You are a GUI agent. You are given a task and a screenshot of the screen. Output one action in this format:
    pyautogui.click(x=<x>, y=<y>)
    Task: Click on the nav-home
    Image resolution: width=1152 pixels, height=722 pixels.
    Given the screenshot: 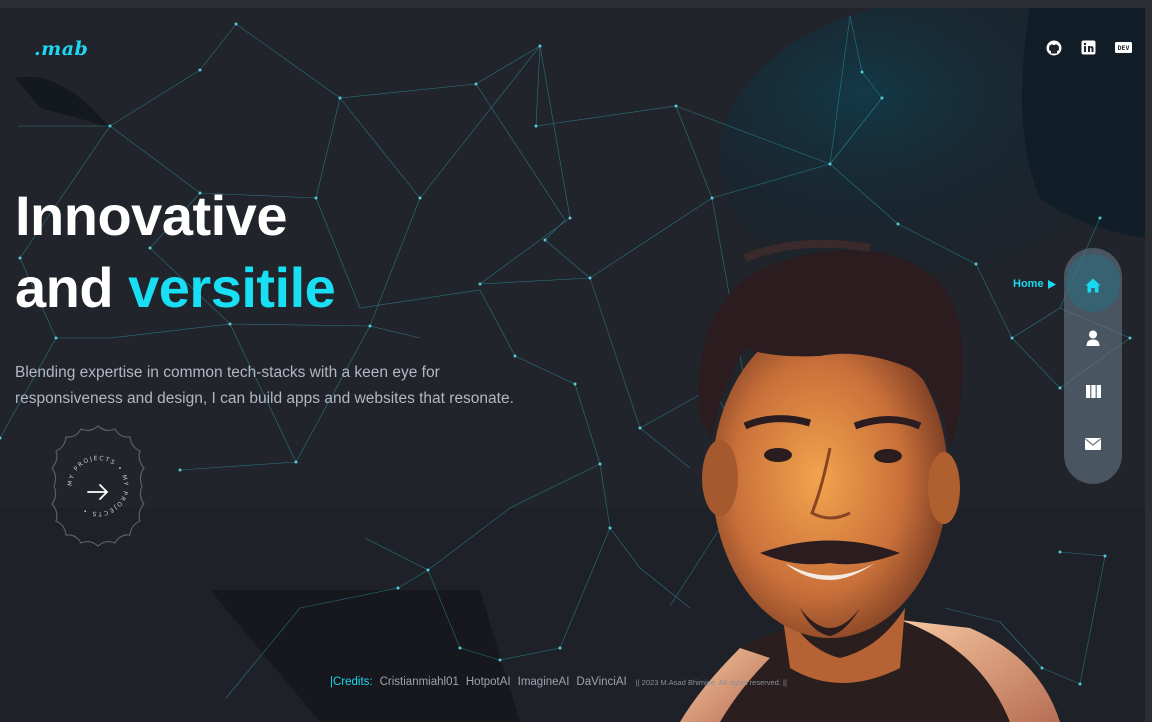 What is the action you would take?
    pyautogui.click(x=1093, y=285)
    